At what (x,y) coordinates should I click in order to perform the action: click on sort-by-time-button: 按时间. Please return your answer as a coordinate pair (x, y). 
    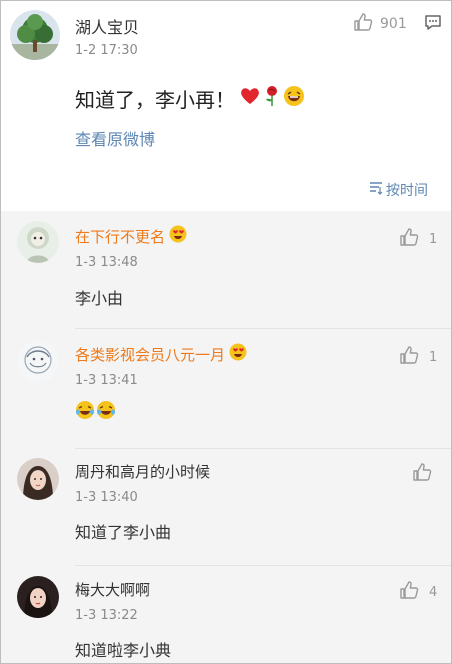
    Looking at the image, I should click on (398, 190).